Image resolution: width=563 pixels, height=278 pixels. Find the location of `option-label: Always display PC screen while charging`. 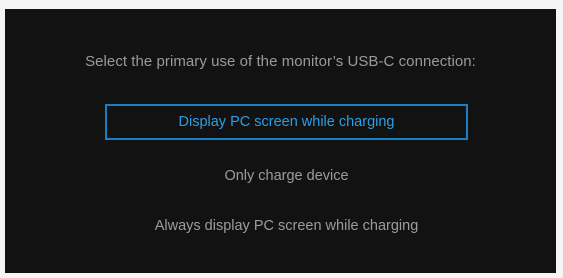

option-label: Always display PC screen while charging is located at coordinates (286, 226).